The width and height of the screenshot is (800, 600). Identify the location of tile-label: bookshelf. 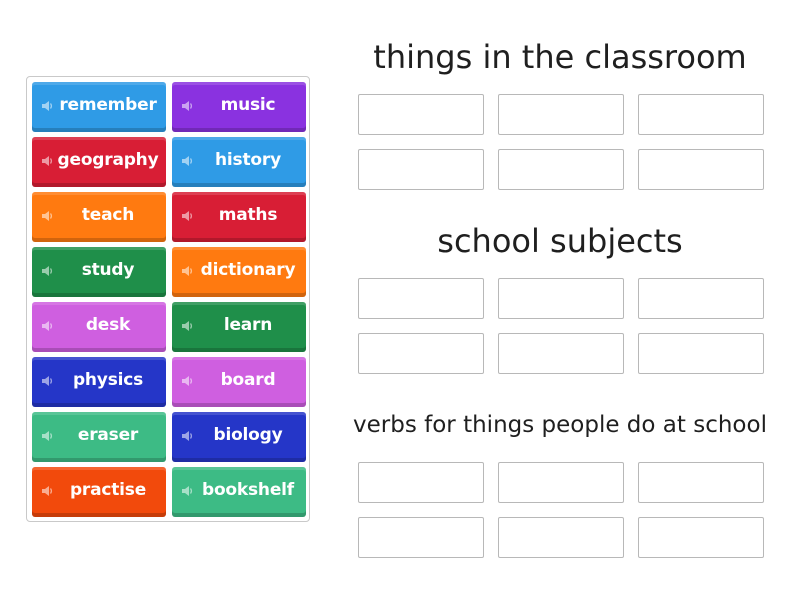
(247, 490).